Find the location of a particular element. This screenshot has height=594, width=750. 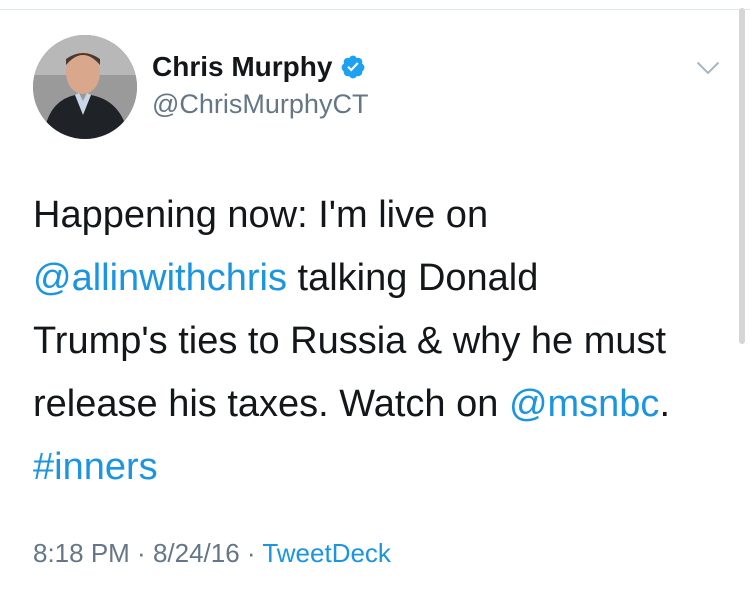

tweet-line: @allinwithchris talking Donald is located at coordinates (383, 278).